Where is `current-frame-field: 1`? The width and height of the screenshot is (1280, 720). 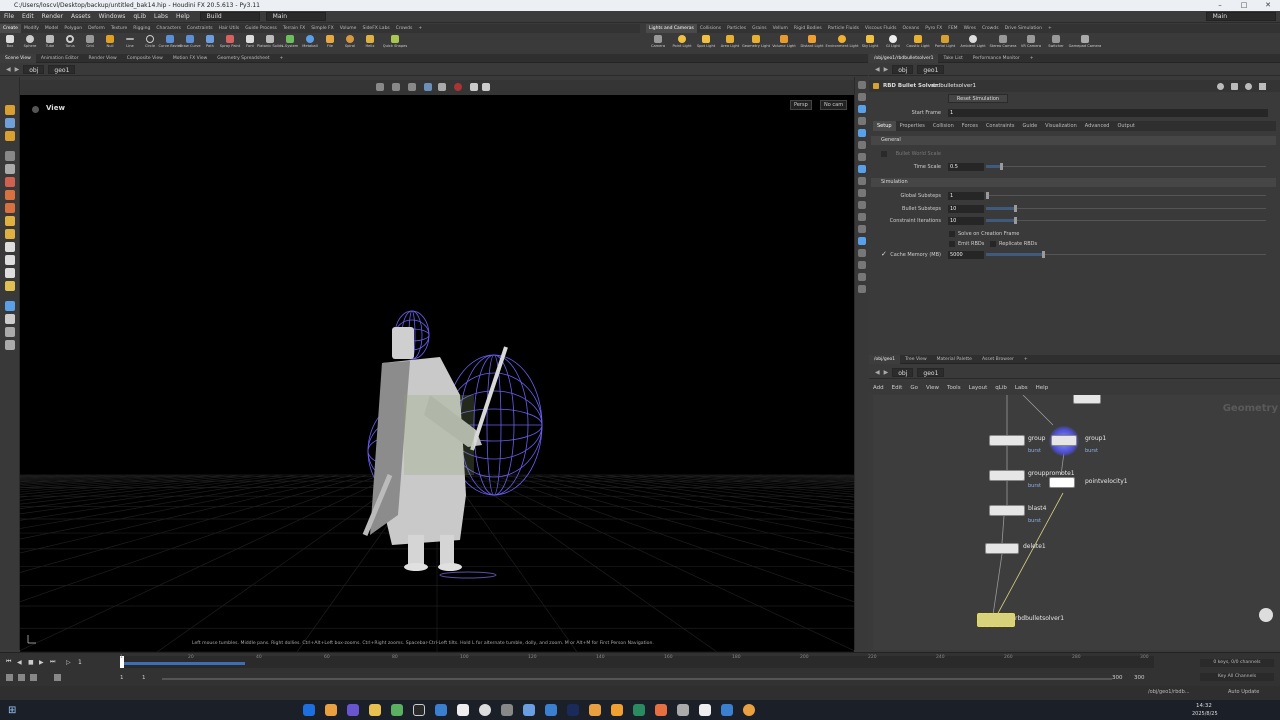 current-frame-field: 1 is located at coordinates (80, 662).